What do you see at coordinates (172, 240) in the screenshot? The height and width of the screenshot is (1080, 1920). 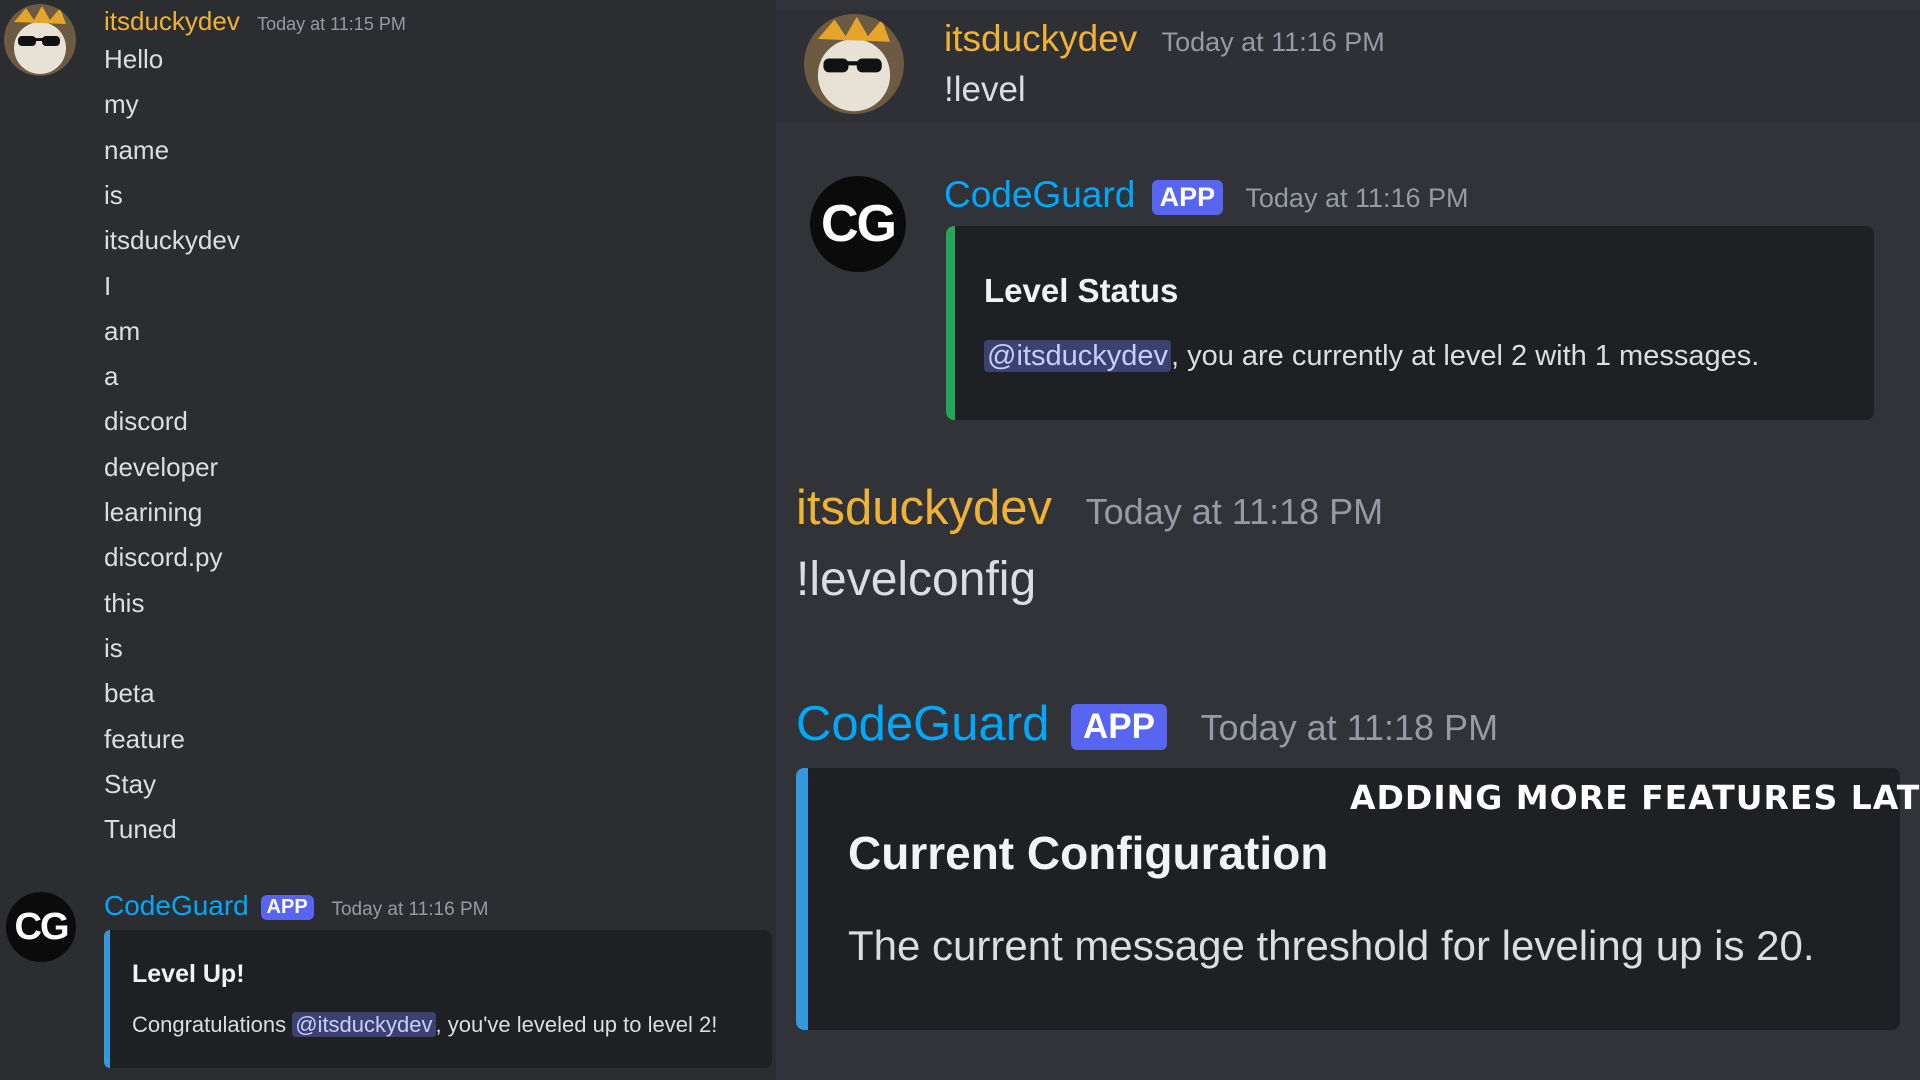 I see `message-line: itsduckydev` at bounding box center [172, 240].